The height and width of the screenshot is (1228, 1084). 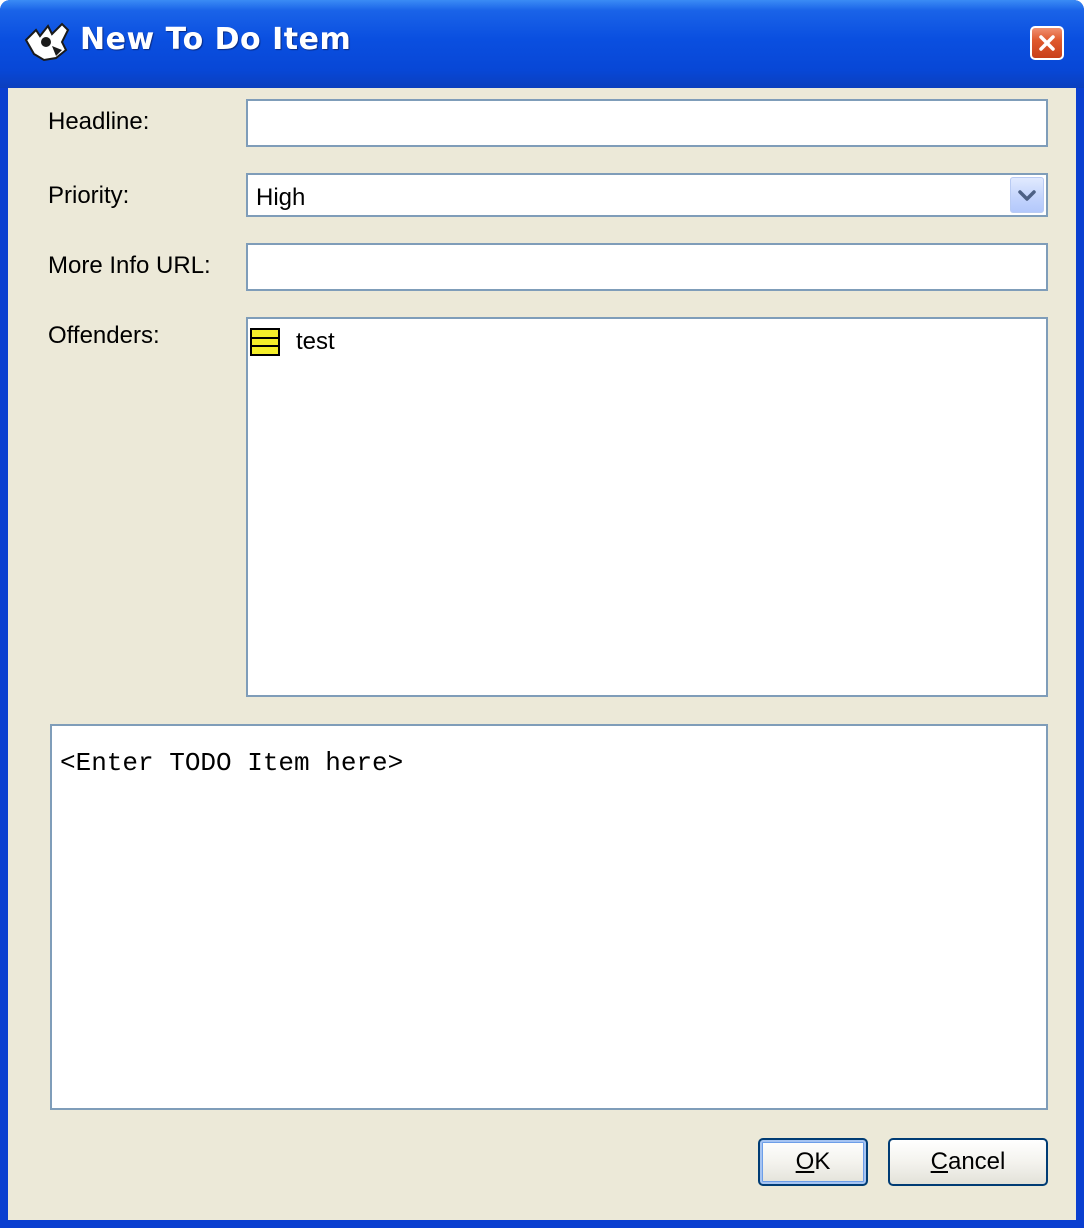 I want to click on close-button, so click(x=1047, y=43).